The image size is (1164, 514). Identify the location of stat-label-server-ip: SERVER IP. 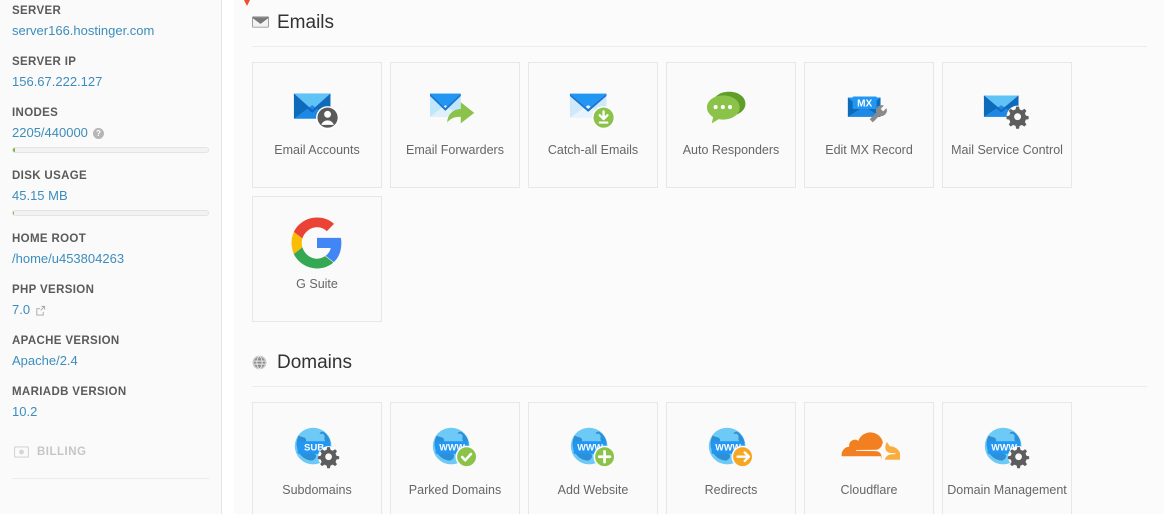
(44, 62).